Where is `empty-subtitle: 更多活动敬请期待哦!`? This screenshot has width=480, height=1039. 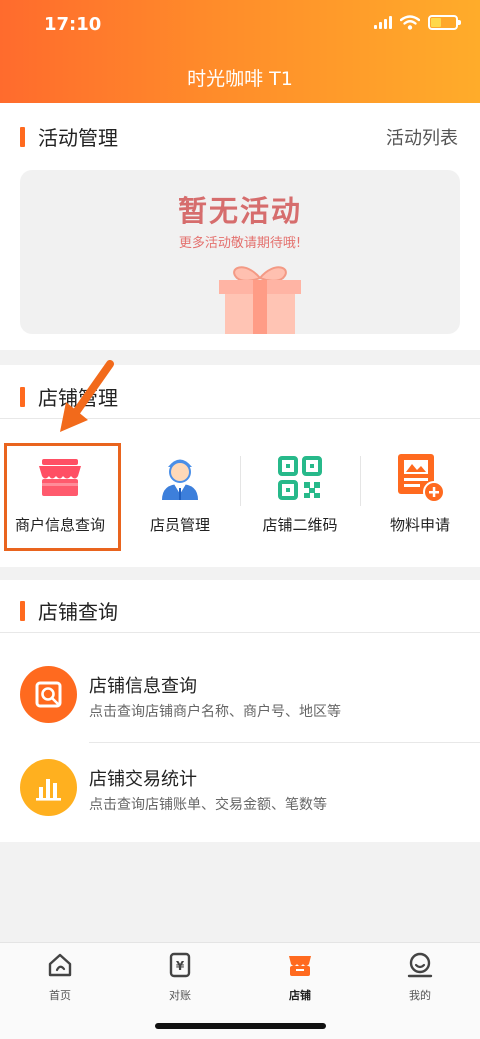 empty-subtitle: 更多活动敬请期待哦! is located at coordinates (240, 243).